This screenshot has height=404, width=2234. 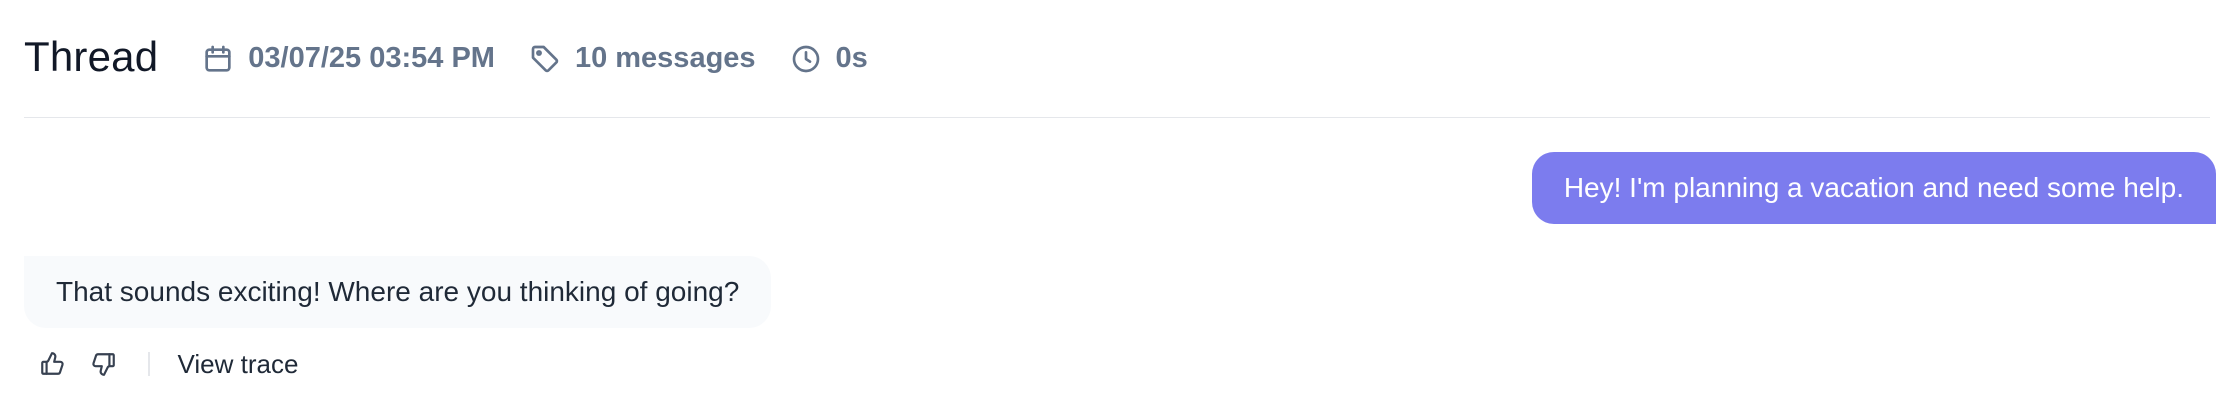 What do you see at coordinates (371, 58) in the screenshot?
I see `thread-date: 03/07/25 03:54 PM` at bounding box center [371, 58].